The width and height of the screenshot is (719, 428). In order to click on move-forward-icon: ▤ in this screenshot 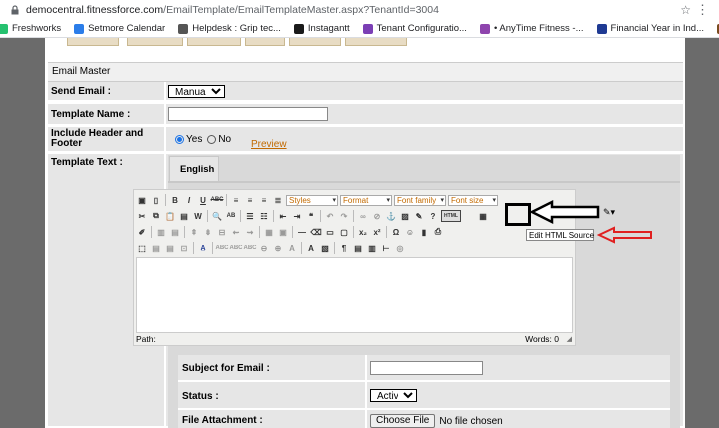, I will do `click(156, 248)`.